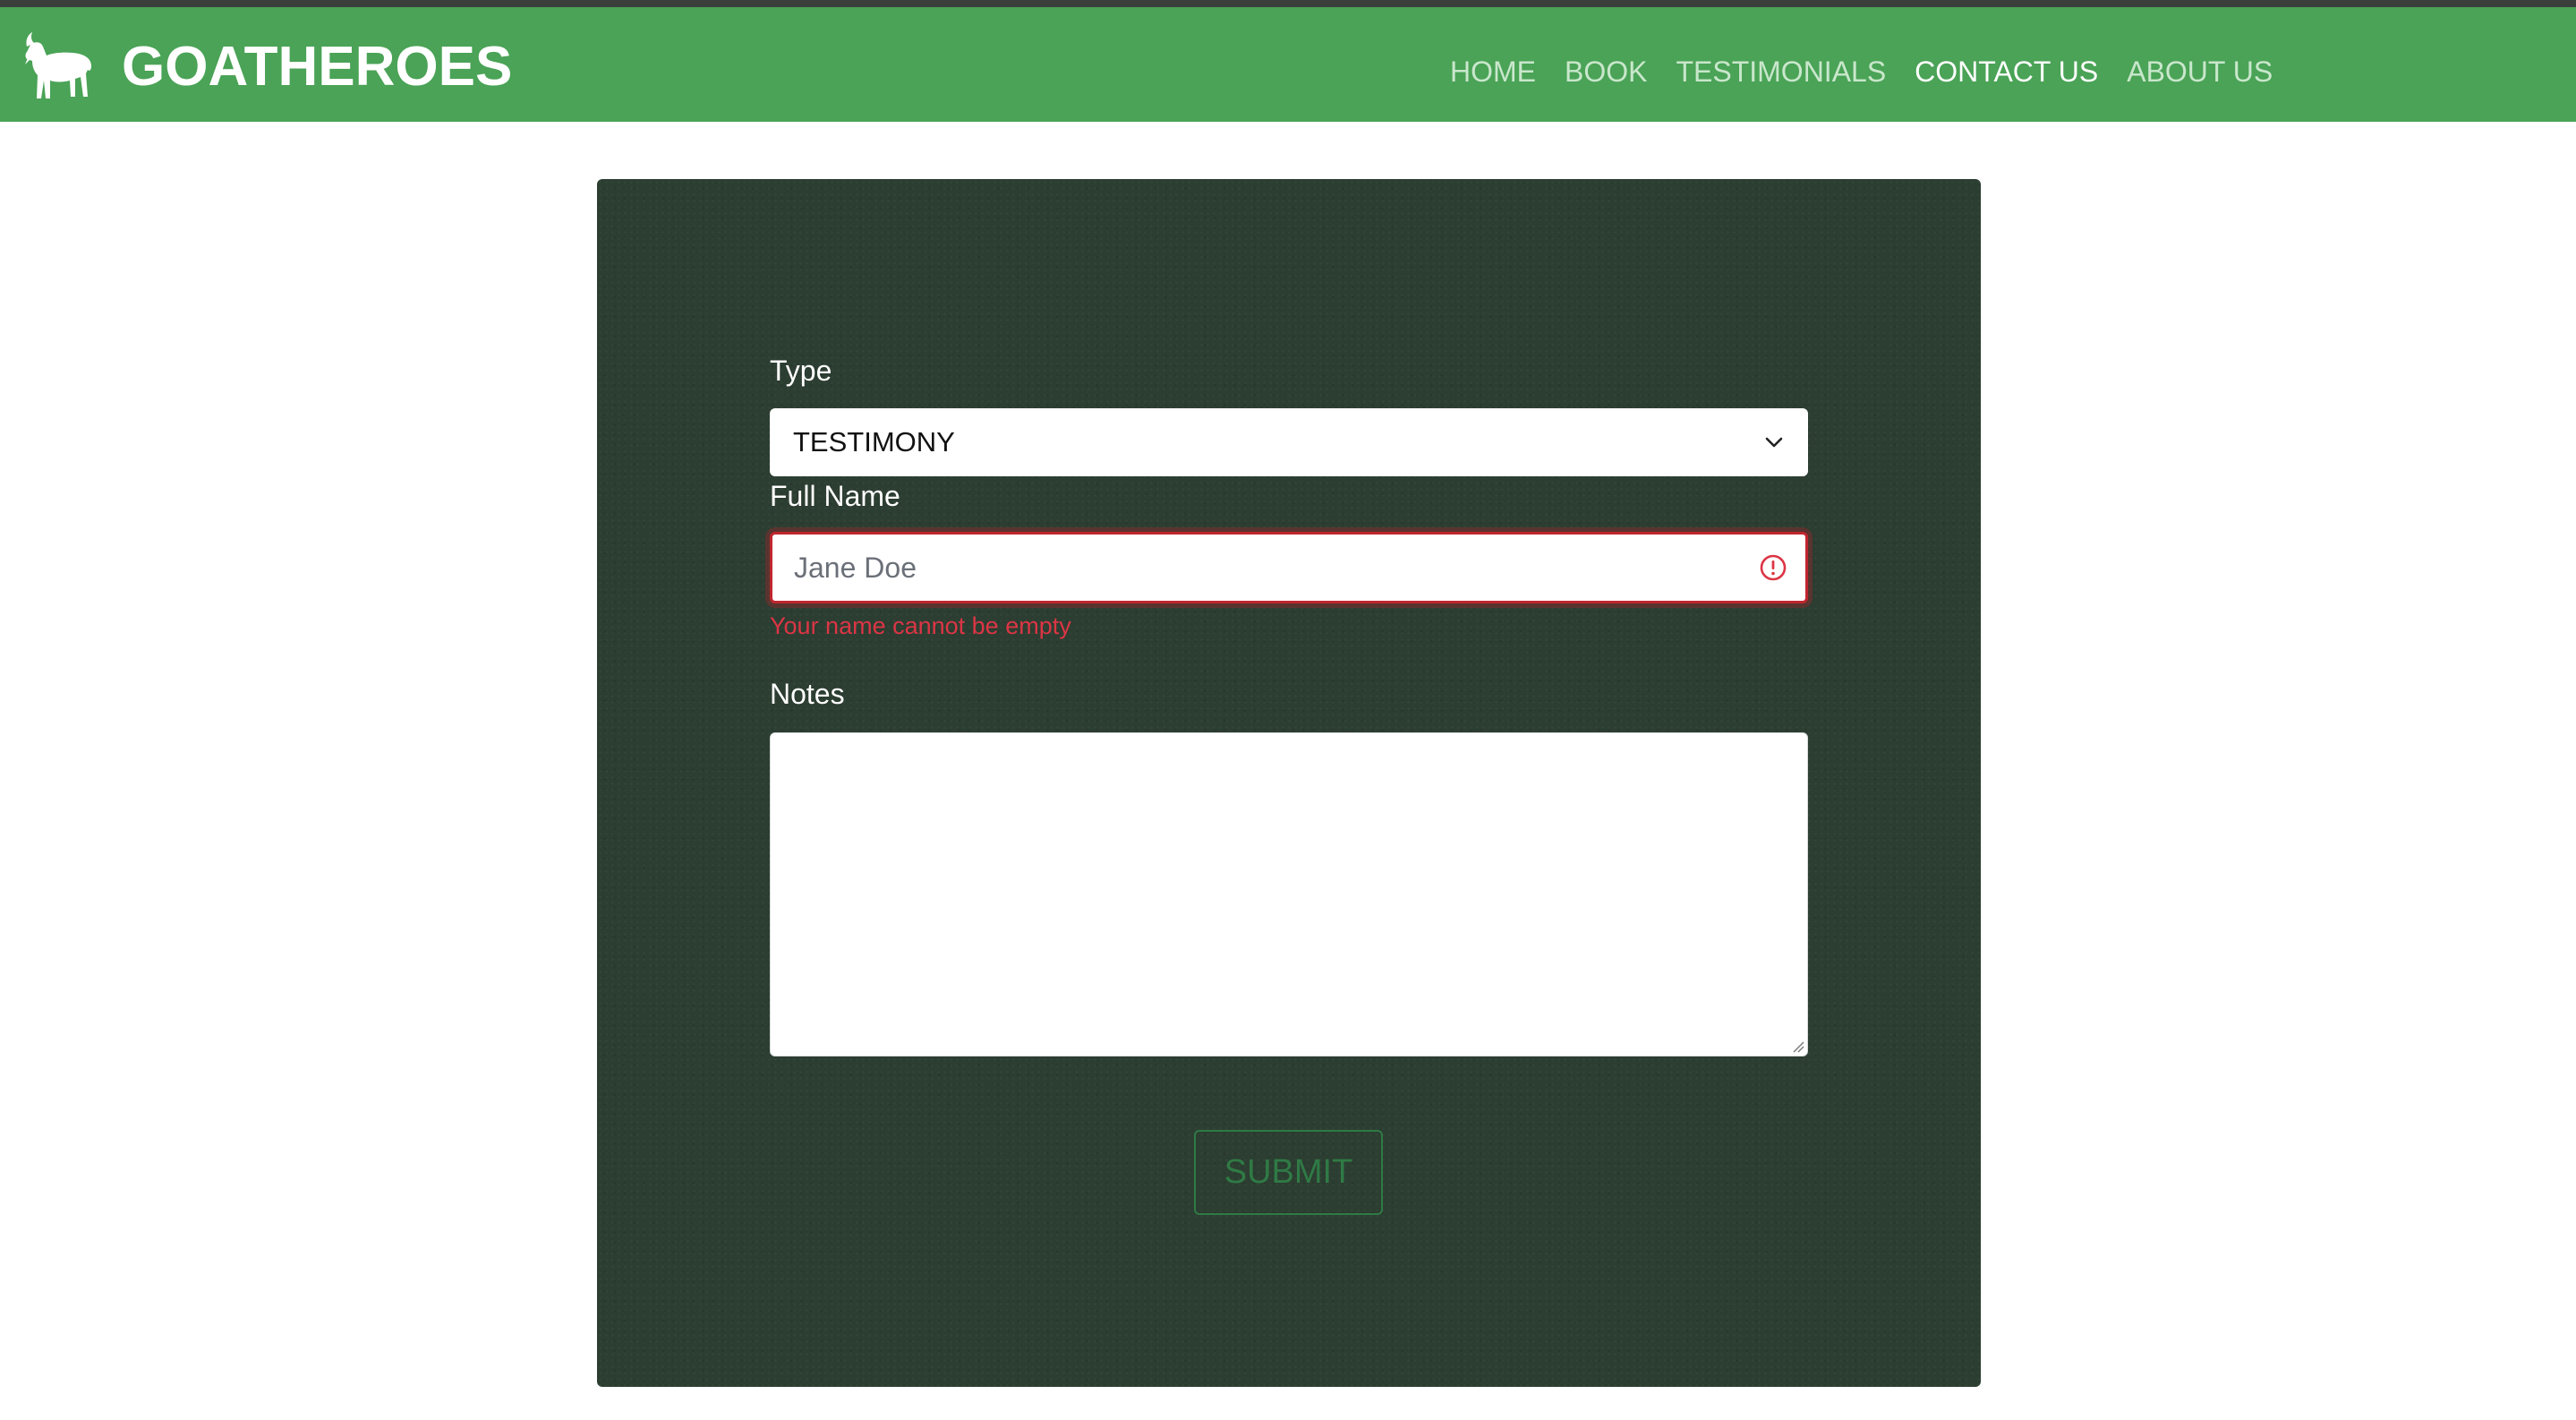 The width and height of the screenshot is (2576, 1420). Describe the element at coordinates (2200, 73) in the screenshot. I see `nav-about-us: ABOUT US` at that location.